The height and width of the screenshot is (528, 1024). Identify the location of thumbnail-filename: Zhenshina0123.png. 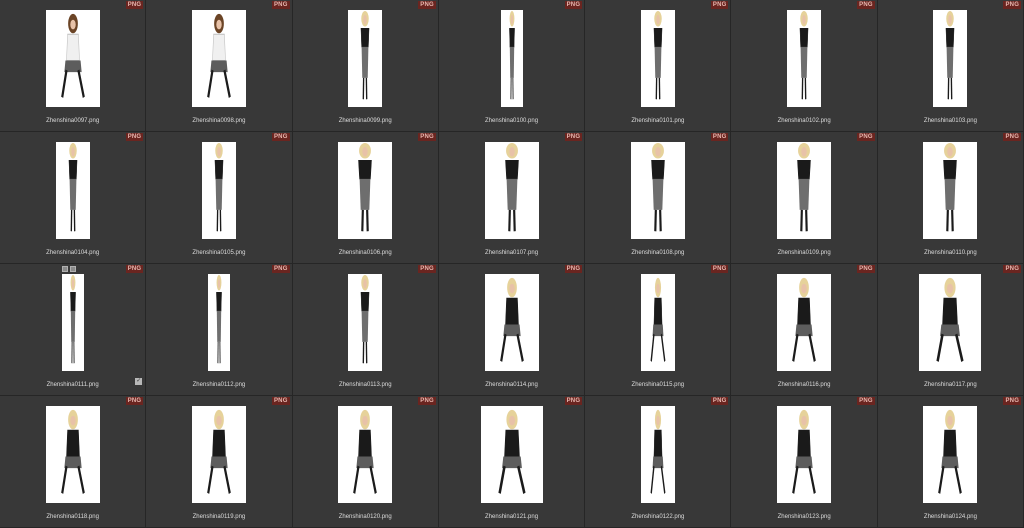
(804, 517).